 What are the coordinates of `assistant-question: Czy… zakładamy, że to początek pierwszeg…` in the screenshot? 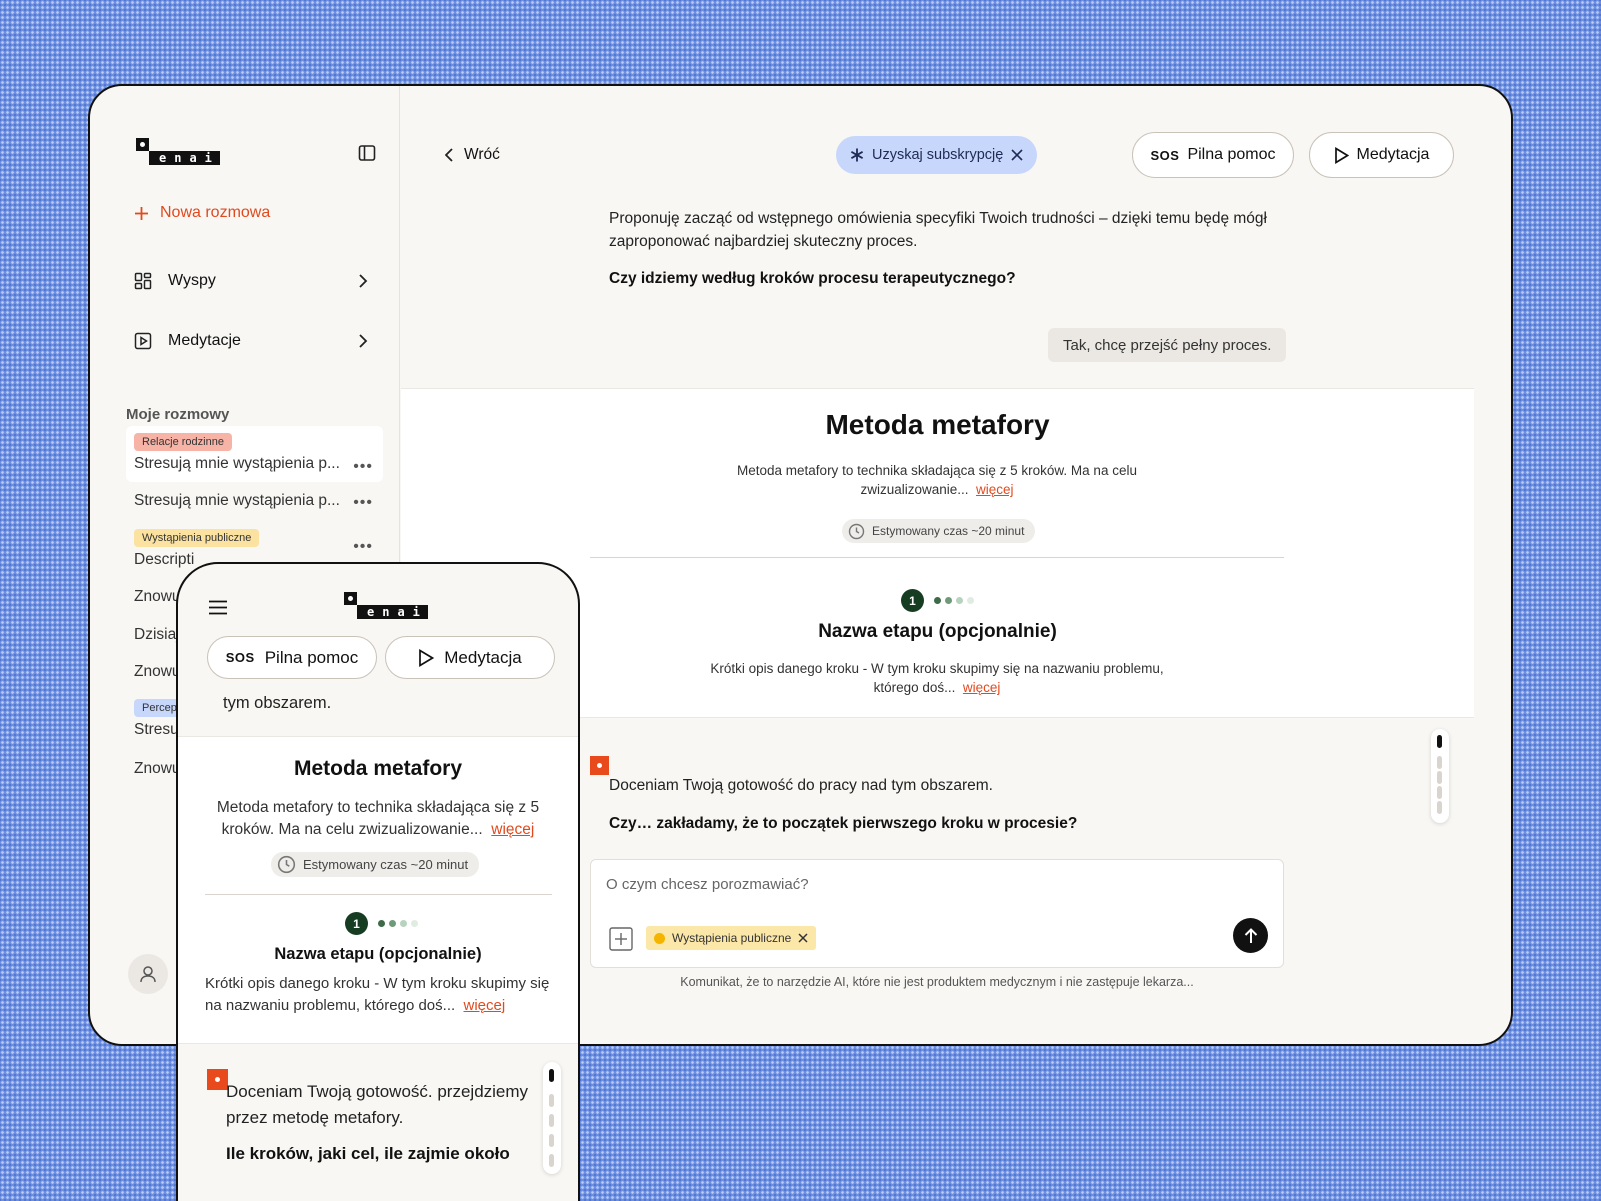 It's located at (843, 823).